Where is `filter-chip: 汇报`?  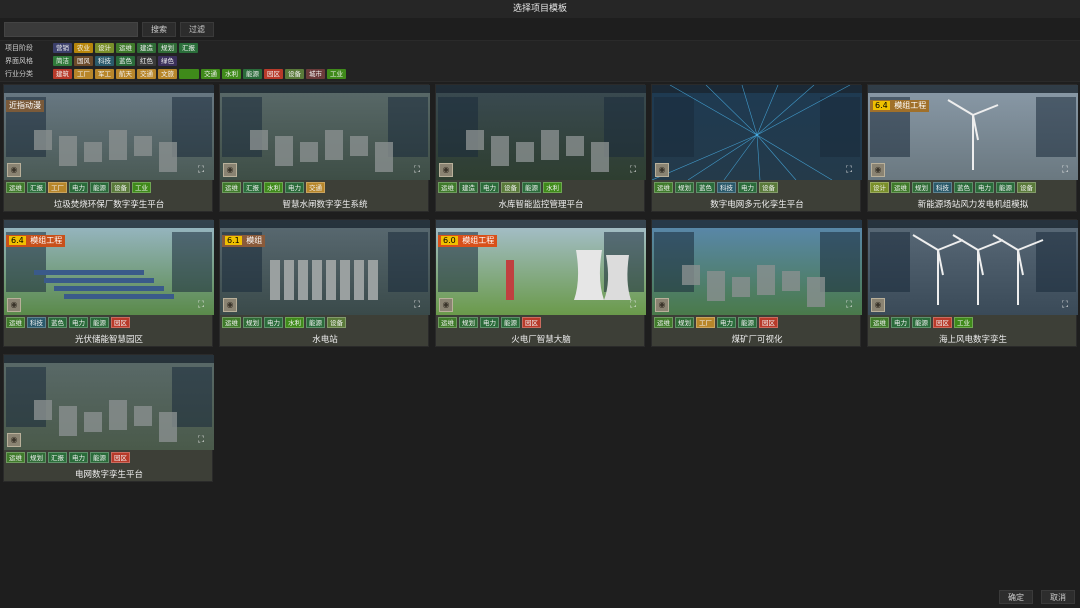
filter-chip: 汇报 is located at coordinates (188, 48).